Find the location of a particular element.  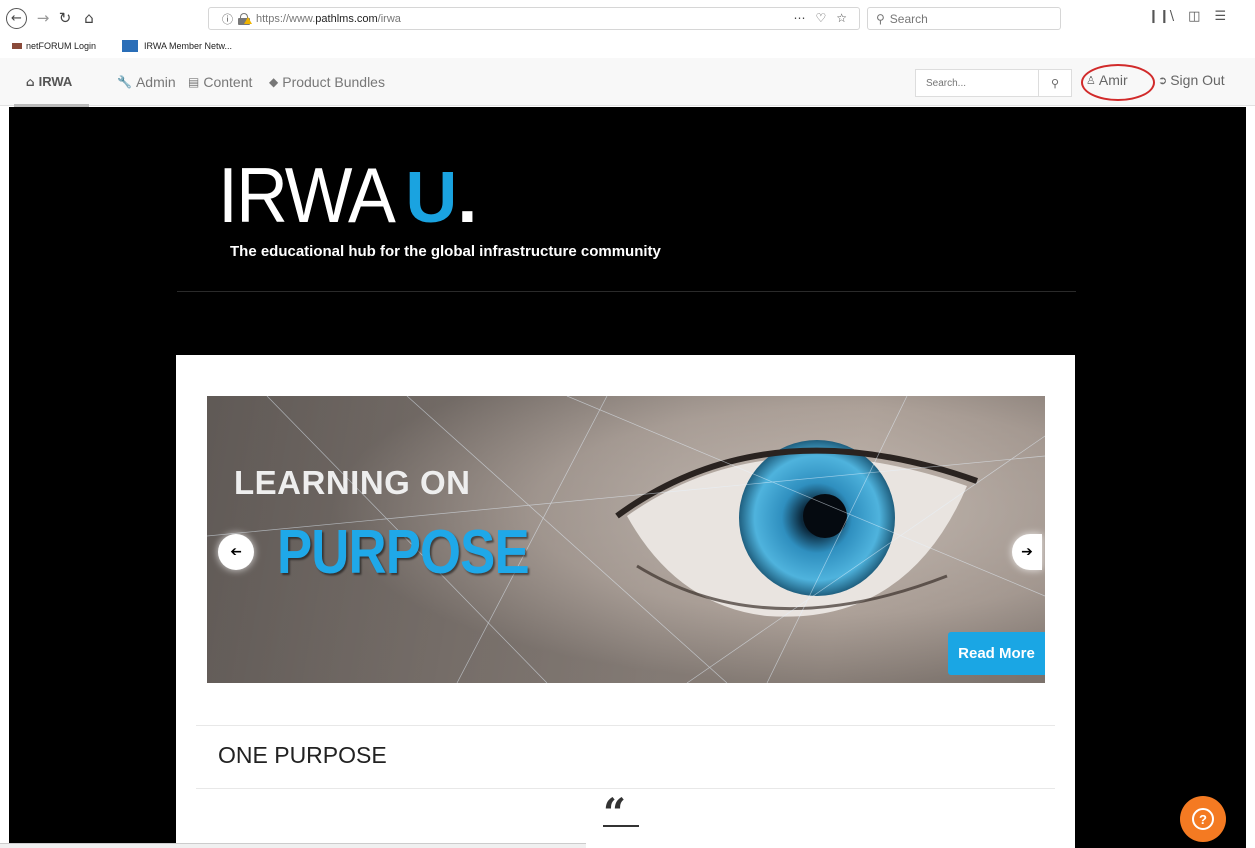

logo-text: IRWA is located at coordinates (307, 195).